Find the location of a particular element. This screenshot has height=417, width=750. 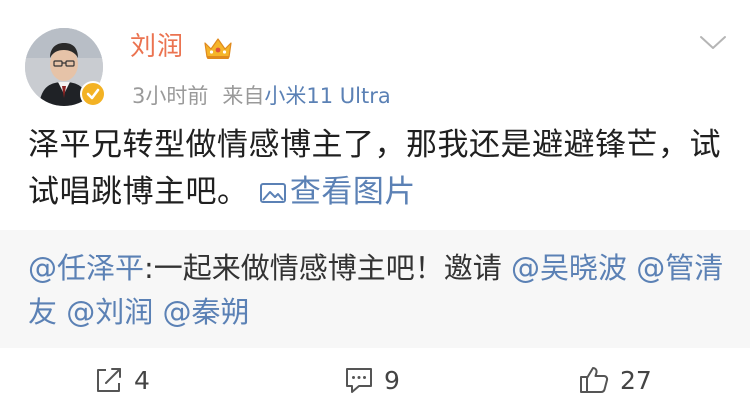

chevron-down-icon is located at coordinates (713, 43).